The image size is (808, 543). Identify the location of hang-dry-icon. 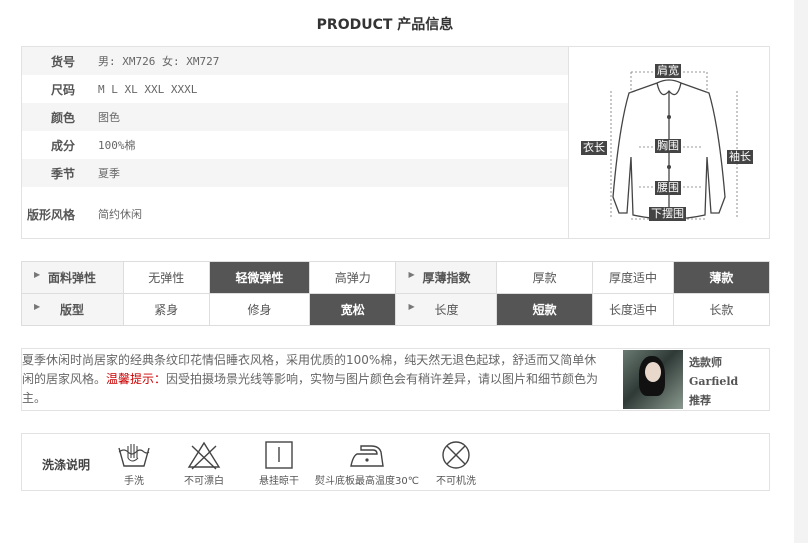
(279, 455).